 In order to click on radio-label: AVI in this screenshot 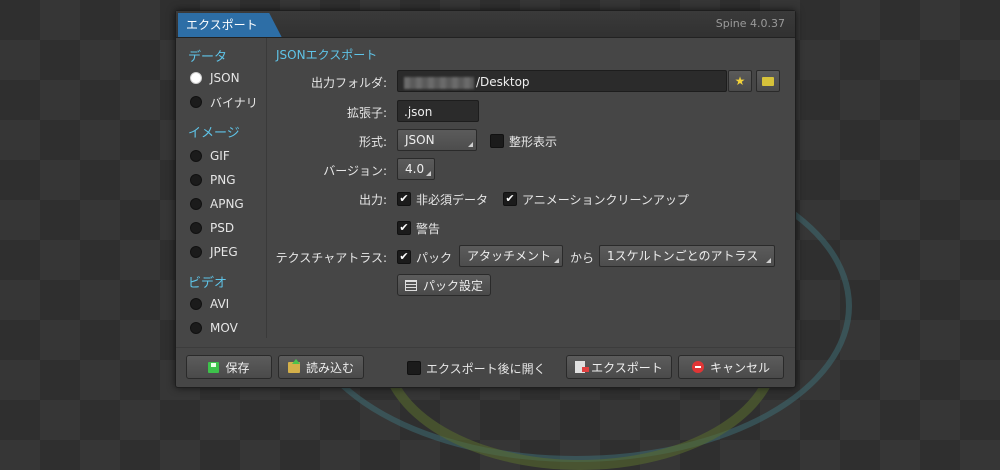, I will do `click(220, 304)`.